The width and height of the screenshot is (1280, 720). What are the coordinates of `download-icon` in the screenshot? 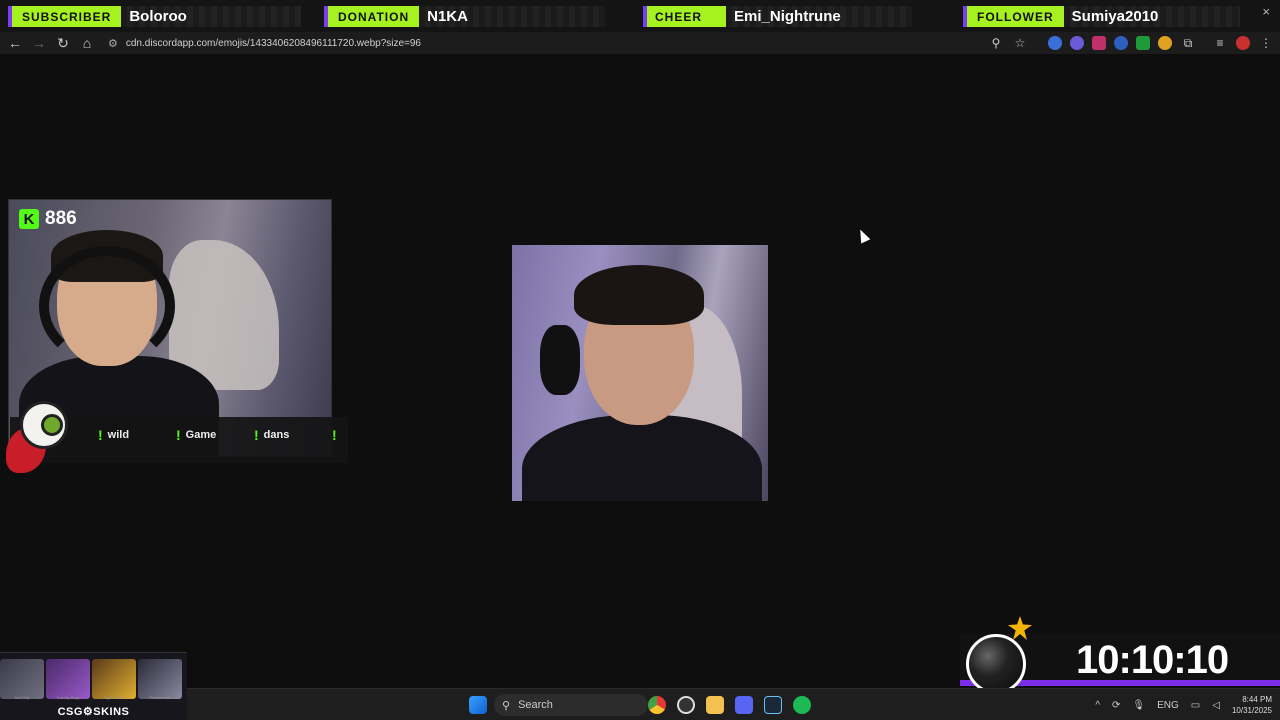 It's located at (1143, 43).